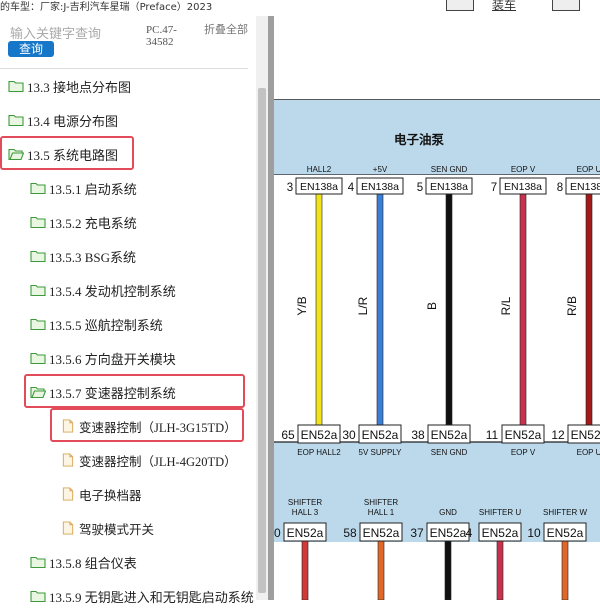  Describe the element at coordinates (93, 257) in the screenshot. I see `tree-item-label: 13.5.3 BSG系统` at that location.